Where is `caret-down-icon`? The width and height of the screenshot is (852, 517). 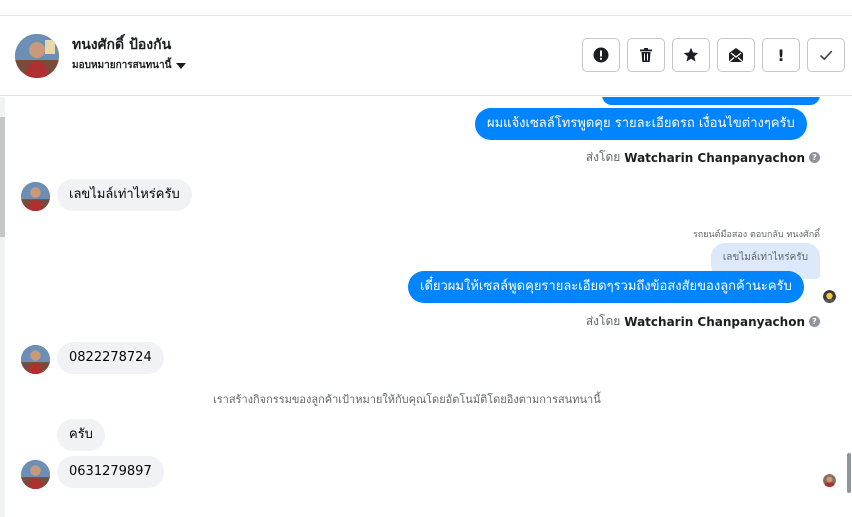
caret-down-icon is located at coordinates (181, 65).